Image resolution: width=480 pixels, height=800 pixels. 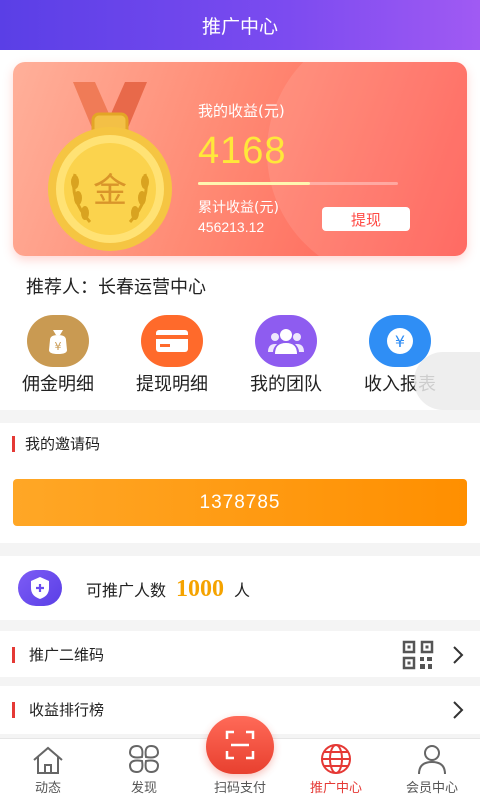 I want to click on tab-dynamic: 动态, so click(x=48, y=769).